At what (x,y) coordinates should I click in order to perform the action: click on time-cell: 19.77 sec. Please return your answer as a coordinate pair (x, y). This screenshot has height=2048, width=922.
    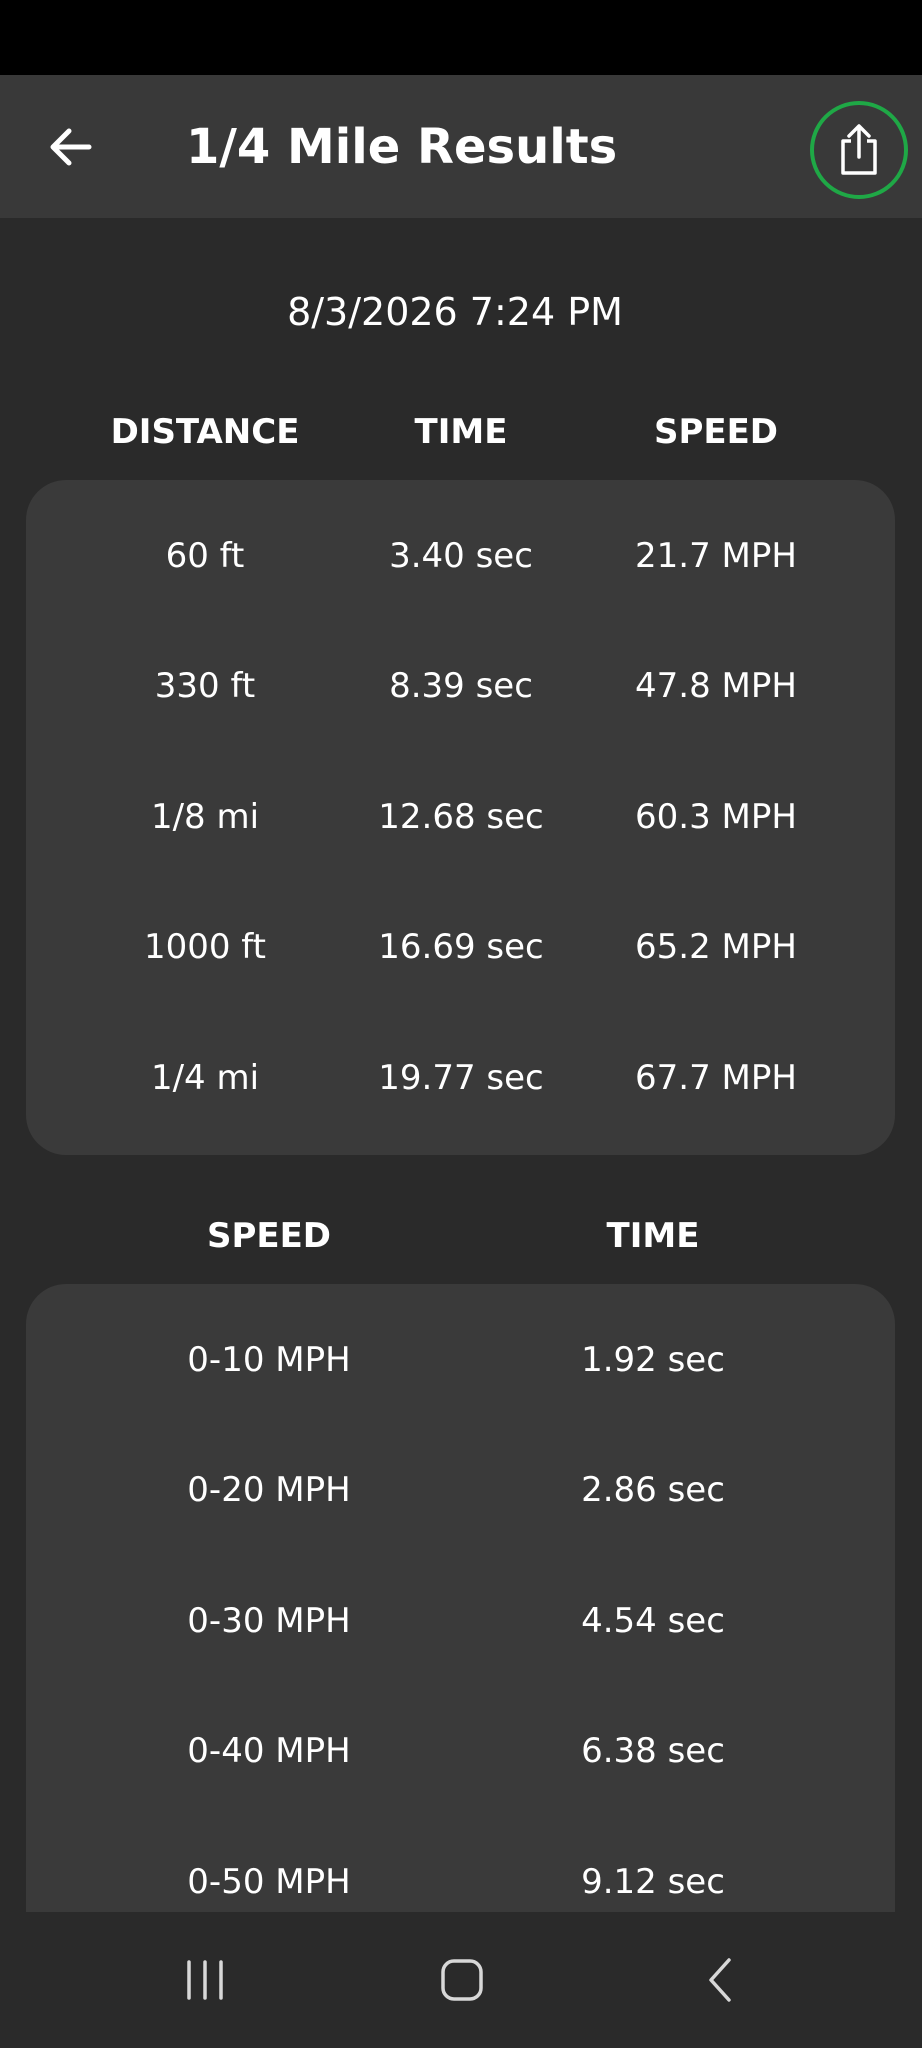
    Looking at the image, I should click on (461, 1078).